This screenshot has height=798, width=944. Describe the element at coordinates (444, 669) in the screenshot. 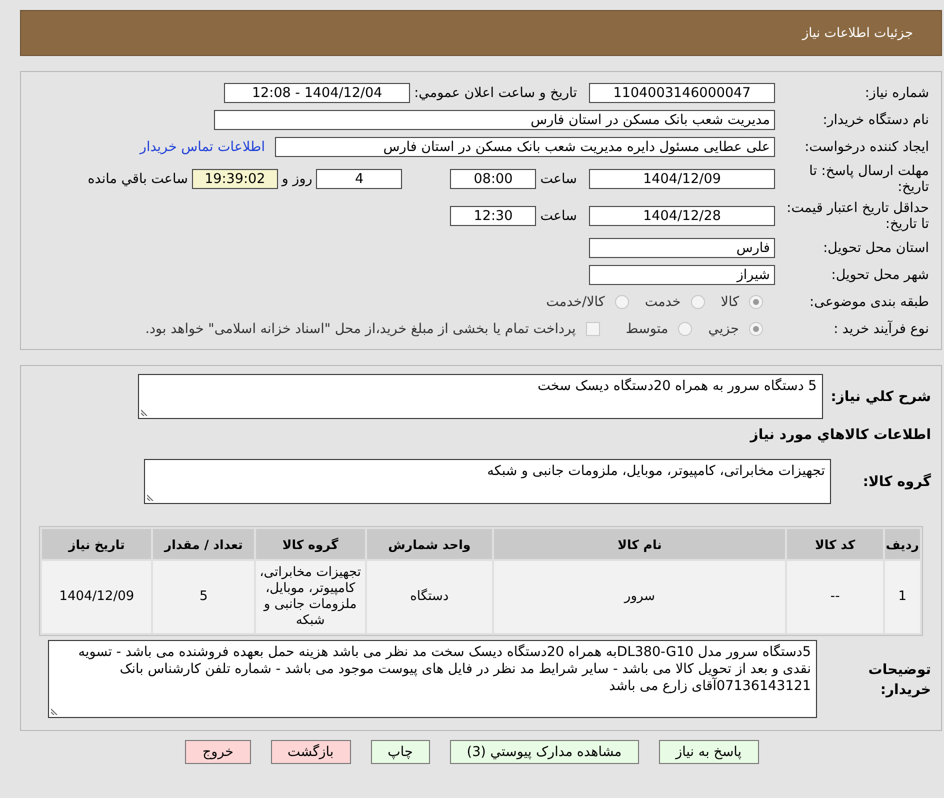

I see `notes-text: 5دستگاه سرور مدل DL380-G10به همراه 20دستگاه دیسک سخت مد نظر می باشد هزینه حمل بعهده فروشنده می باشد - تسویه نقدی و بعد از تحویل کالا می باشد - سایر شرایط مد نظر در فایل های پیوست موجود می باشد - شماره تلفن کارشناس بانک 07136143121آقای زارع می باشد` at that location.